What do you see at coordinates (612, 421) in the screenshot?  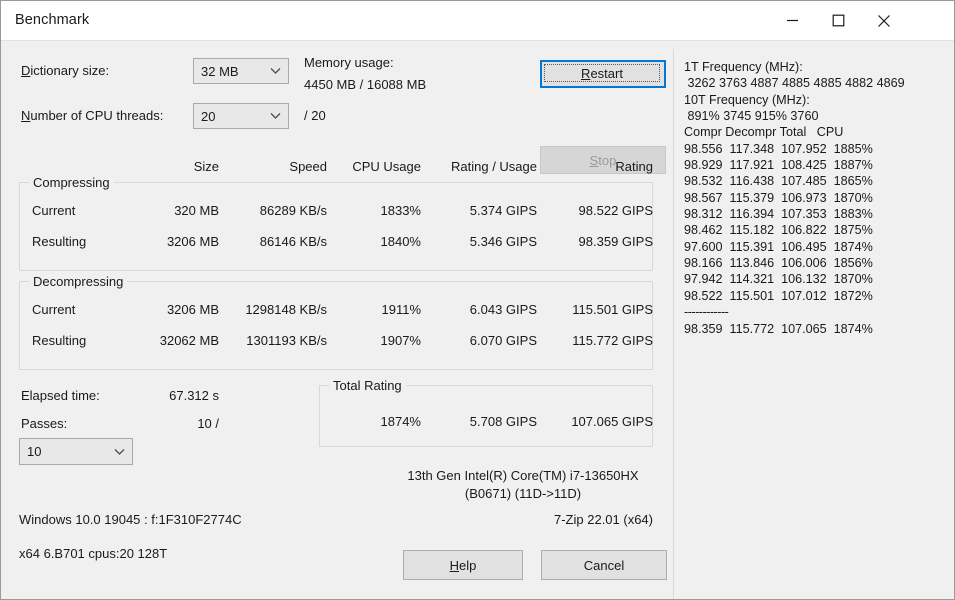 I see `total-rating-rating: 107.065 GIPS` at bounding box center [612, 421].